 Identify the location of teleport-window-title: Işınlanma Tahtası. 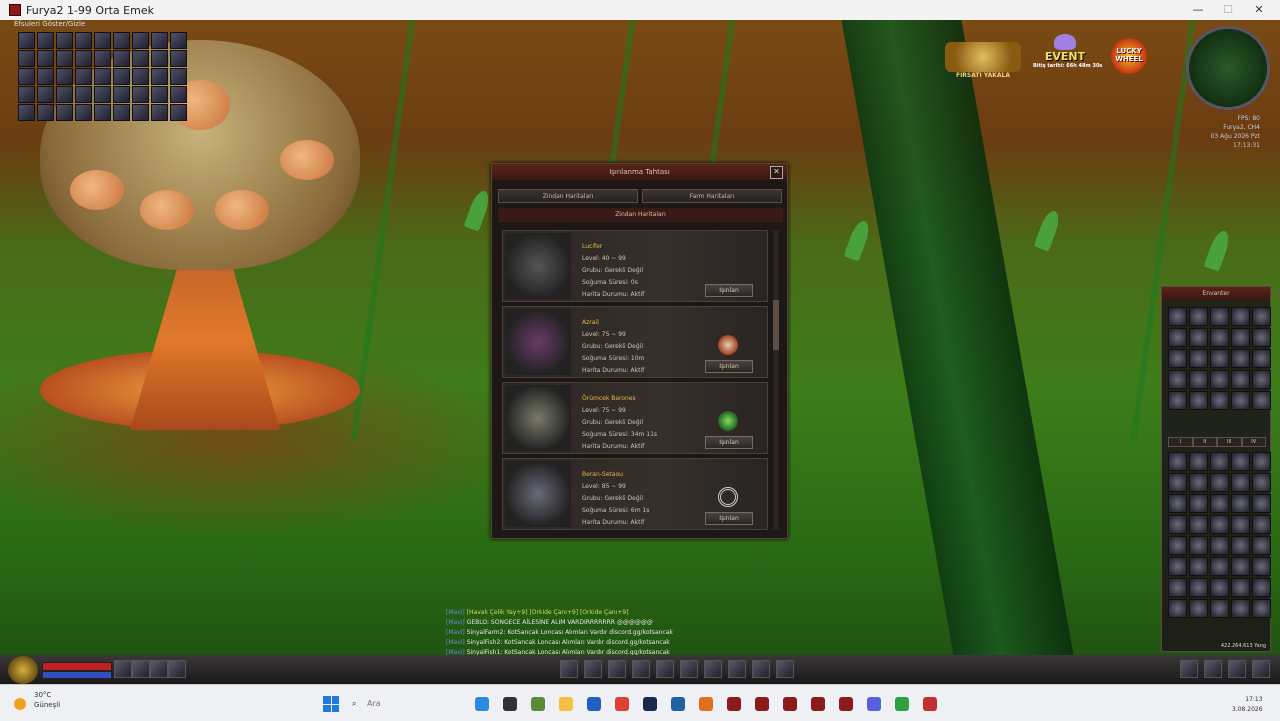
(639, 172).